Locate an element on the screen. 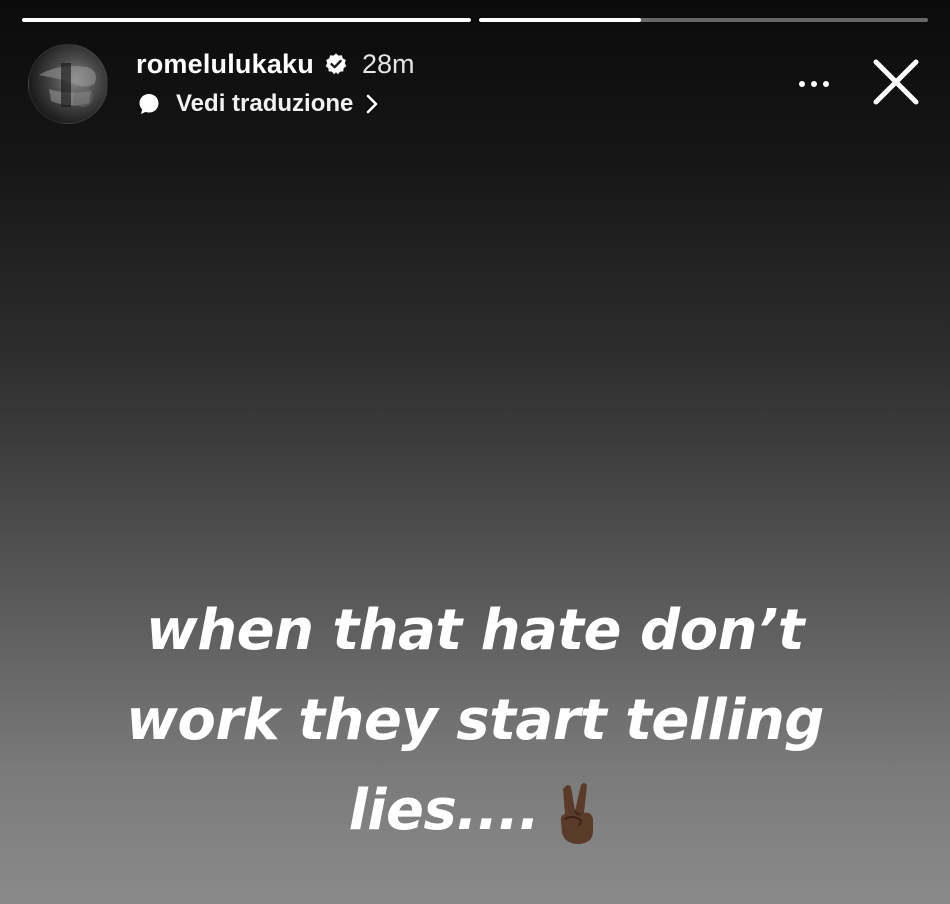 This screenshot has width=950, height=904. chevron-right-icon is located at coordinates (372, 104).